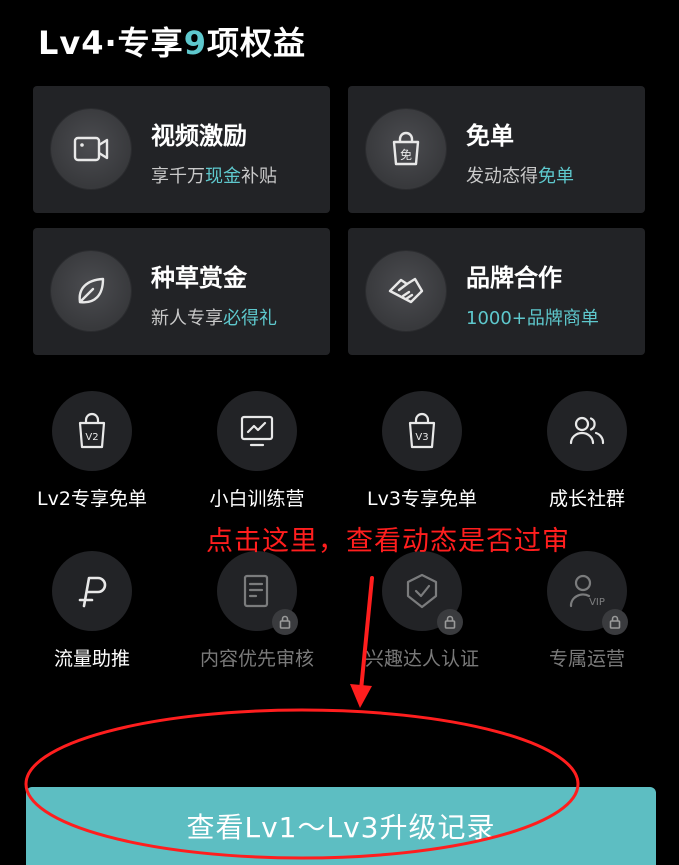 The image size is (679, 865). What do you see at coordinates (256, 659) in the screenshot?
I see `grid-item-label: 内容优先审核` at bounding box center [256, 659].